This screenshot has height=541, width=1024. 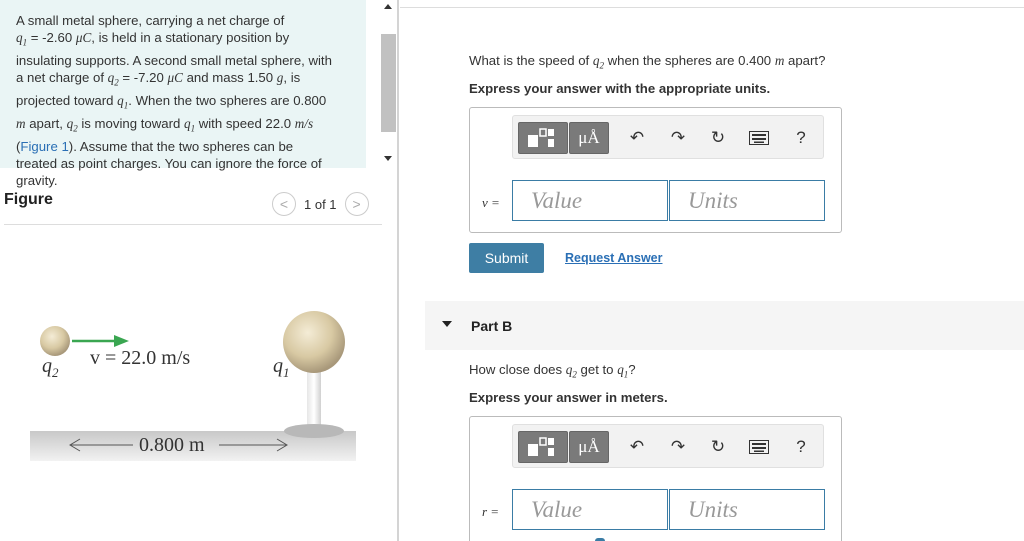 I want to click on figure-page-indicator: 1 of 1, so click(x=320, y=204).